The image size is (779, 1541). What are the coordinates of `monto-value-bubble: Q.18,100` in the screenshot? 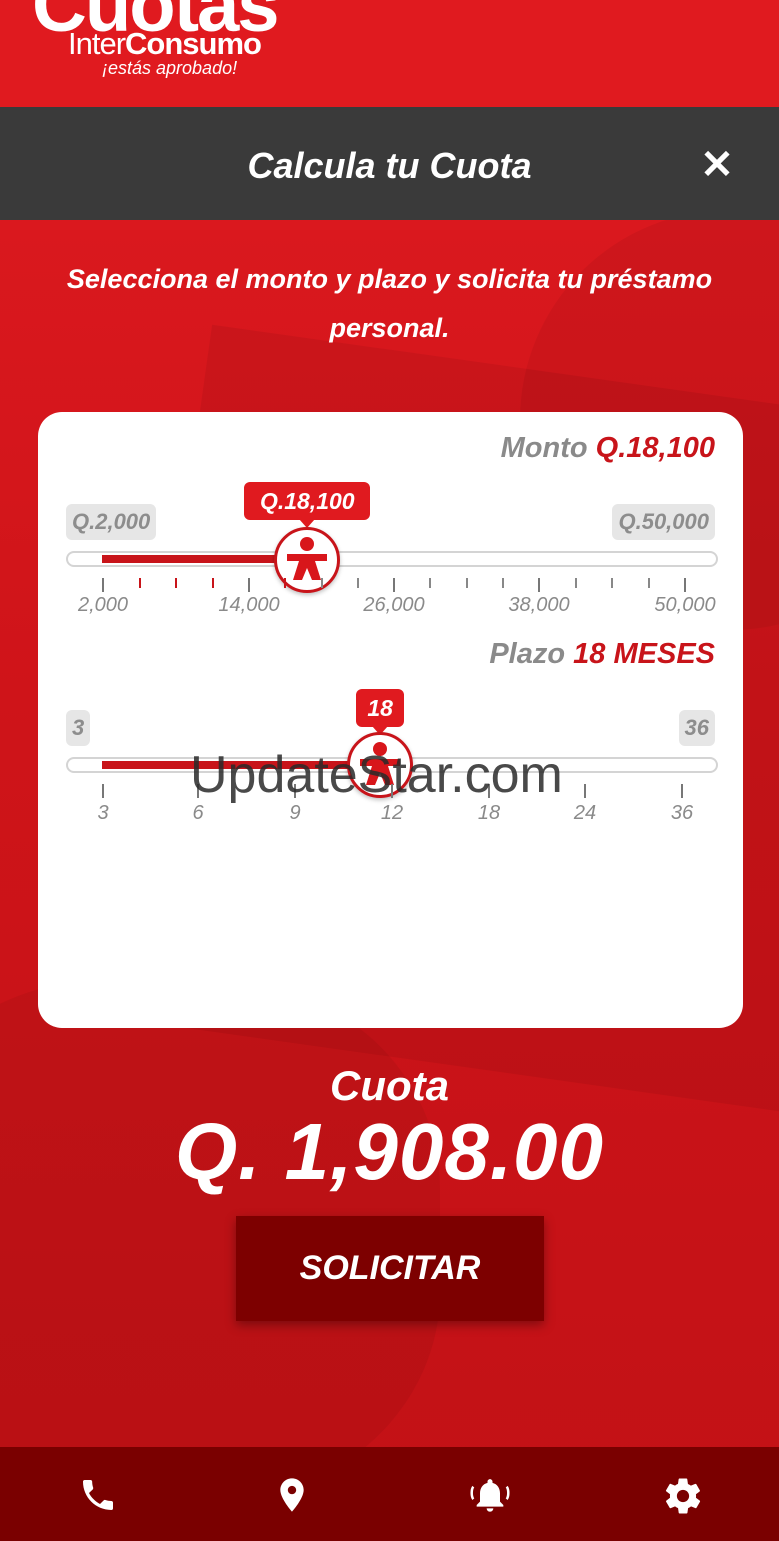 It's located at (307, 505).